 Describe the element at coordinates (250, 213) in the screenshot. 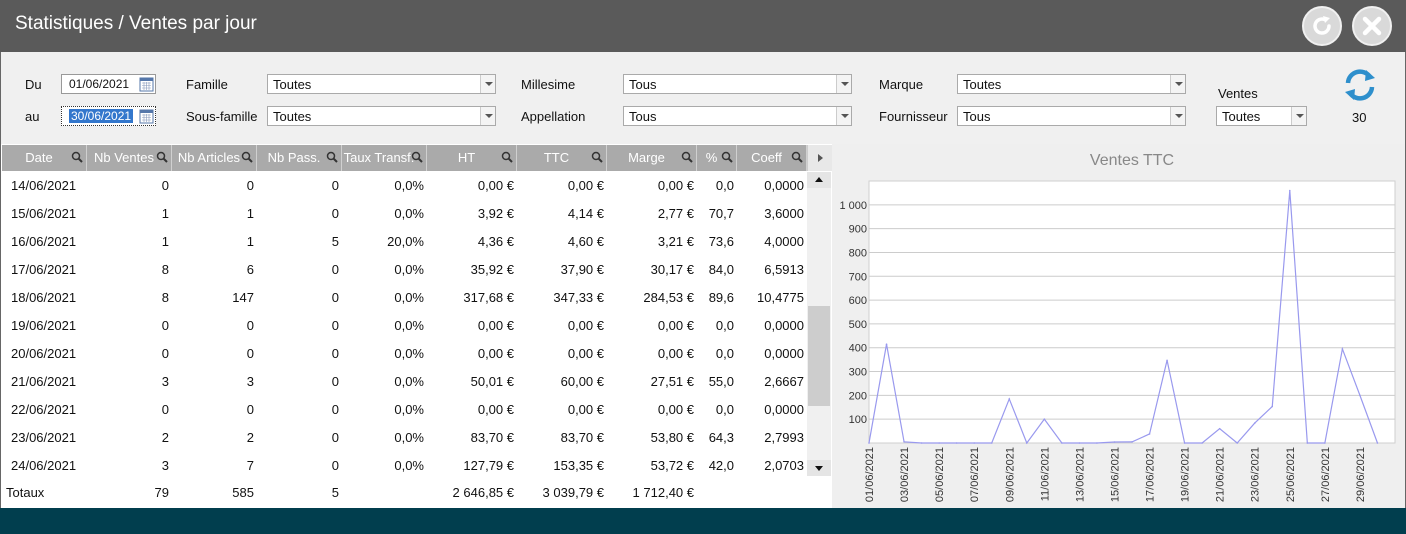

I see `cell-nb-articles: 1` at that location.